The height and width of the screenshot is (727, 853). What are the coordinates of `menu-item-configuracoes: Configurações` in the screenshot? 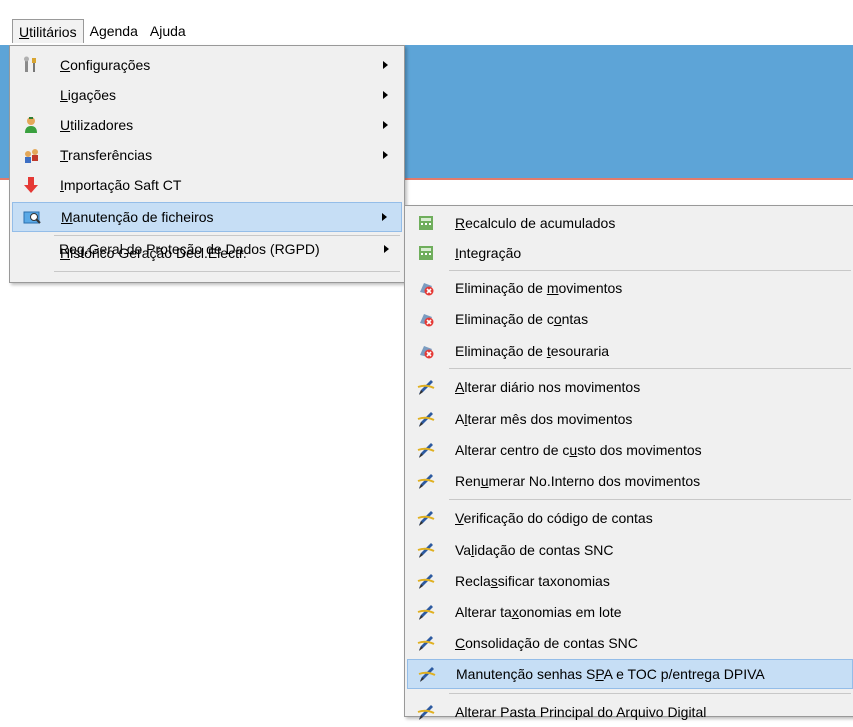 It's located at (207, 65).